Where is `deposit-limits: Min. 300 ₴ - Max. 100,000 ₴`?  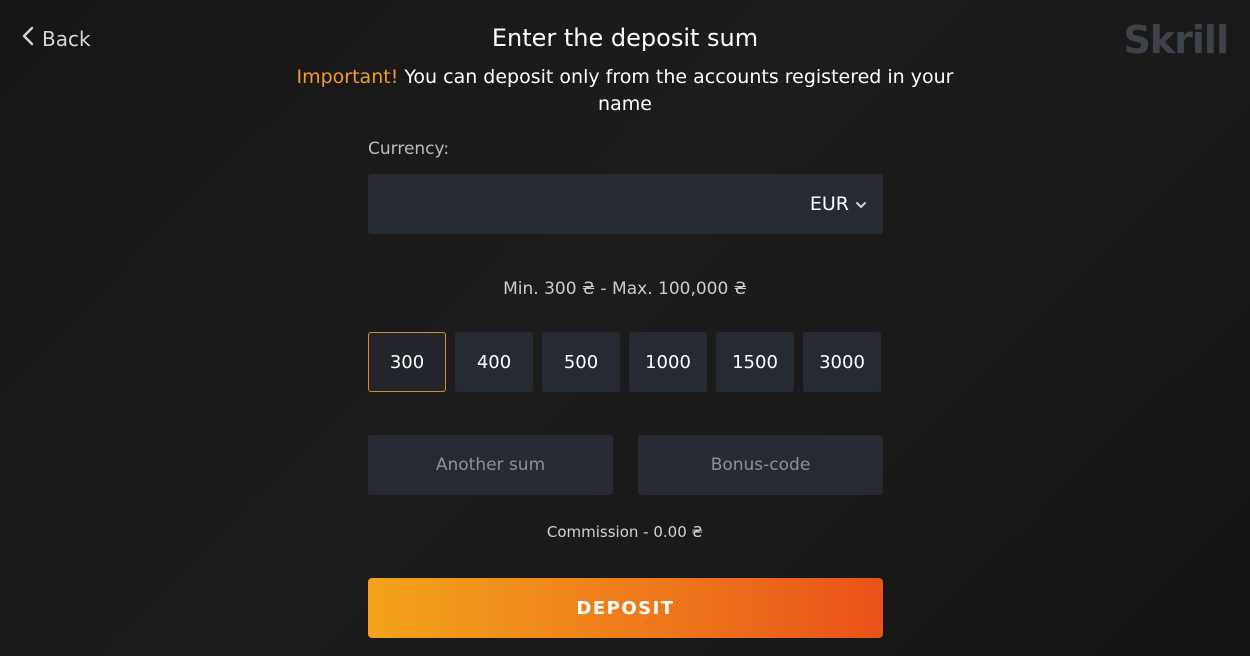
deposit-limits: Min. 300 ₴ - Max. 100,000 ₴ is located at coordinates (625, 289).